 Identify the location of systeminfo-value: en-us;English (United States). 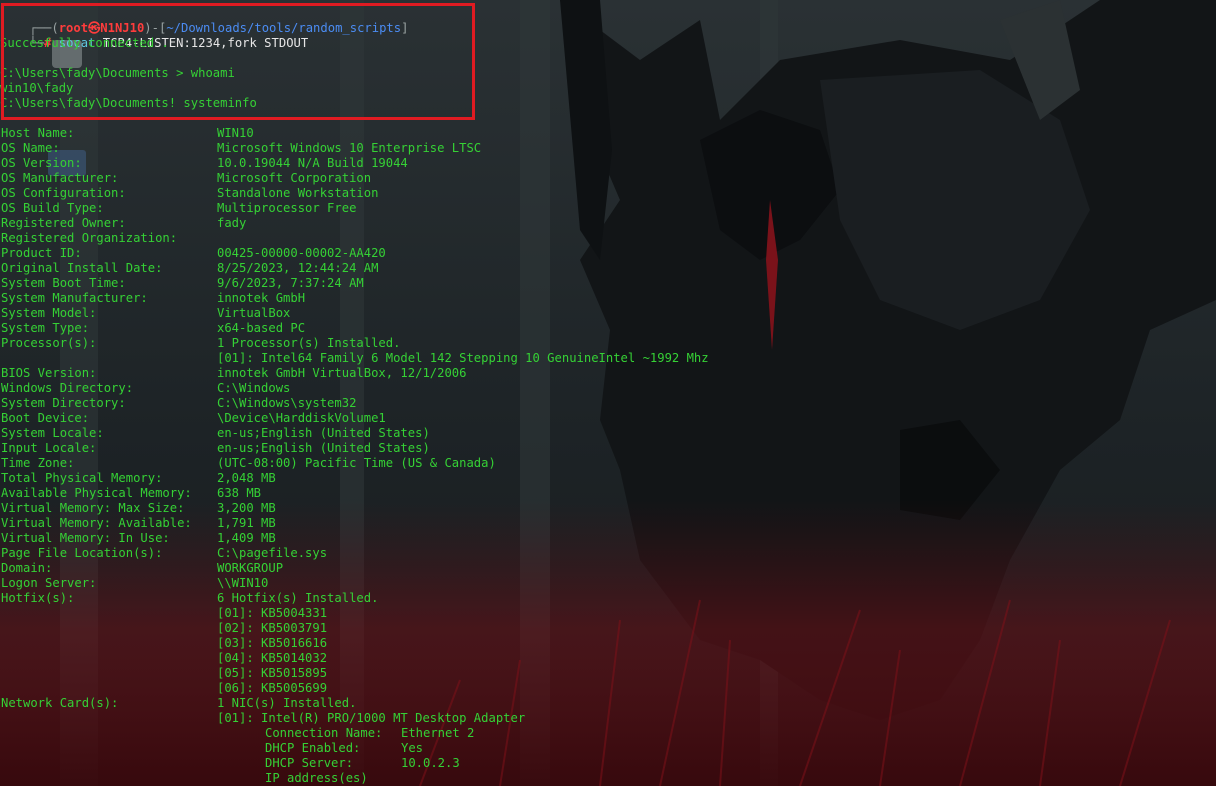
(323, 448).